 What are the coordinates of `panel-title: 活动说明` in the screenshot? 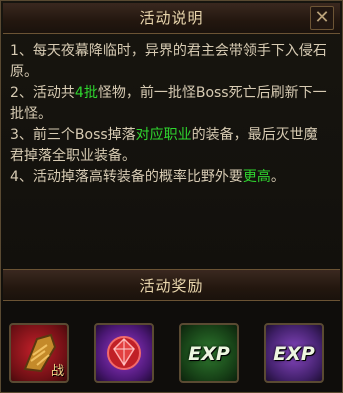 It's located at (171, 18).